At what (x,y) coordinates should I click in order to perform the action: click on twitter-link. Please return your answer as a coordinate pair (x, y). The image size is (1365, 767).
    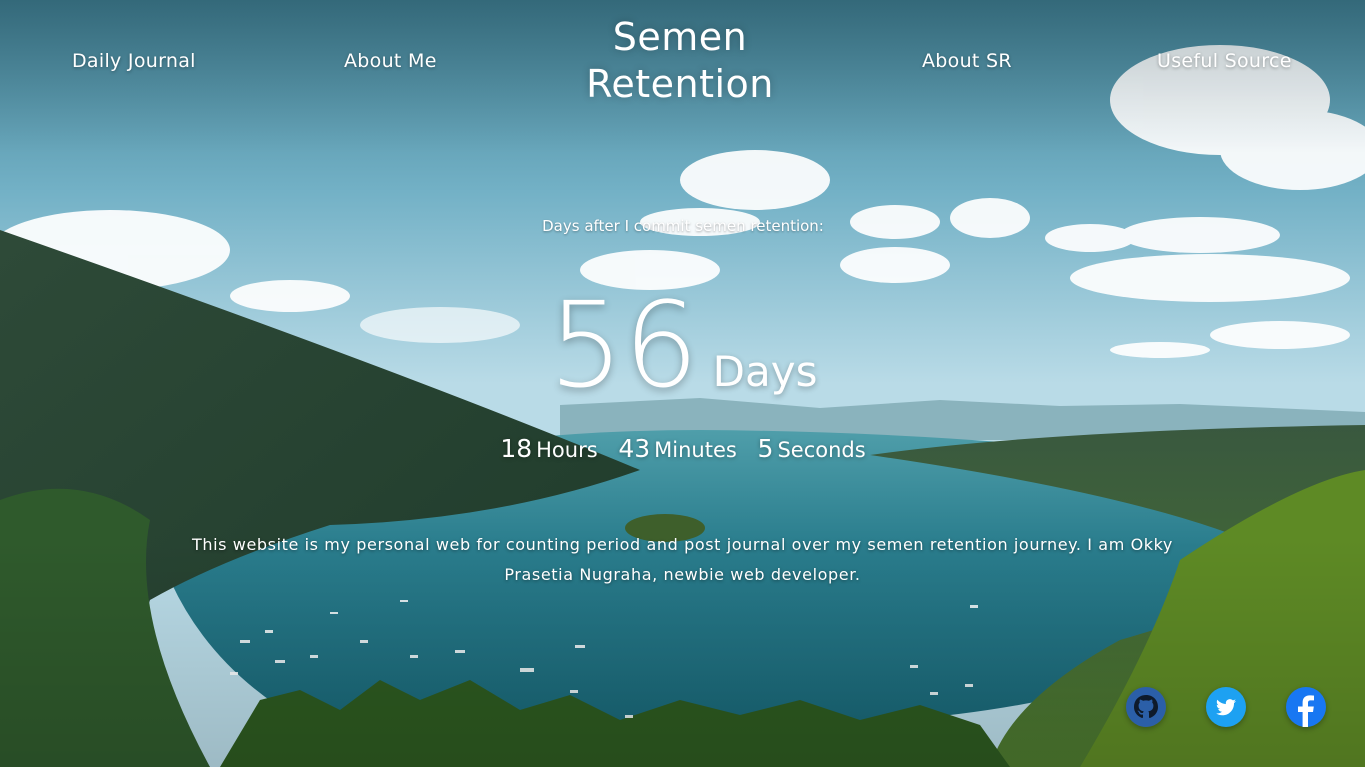
    Looking at the image, I should click on (1226, 707).